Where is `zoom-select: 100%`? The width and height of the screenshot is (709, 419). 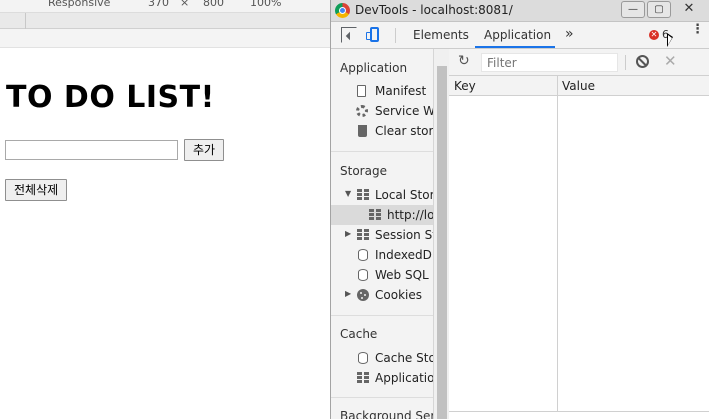 zoom-select: 100% is located at coordinates (265, 4).